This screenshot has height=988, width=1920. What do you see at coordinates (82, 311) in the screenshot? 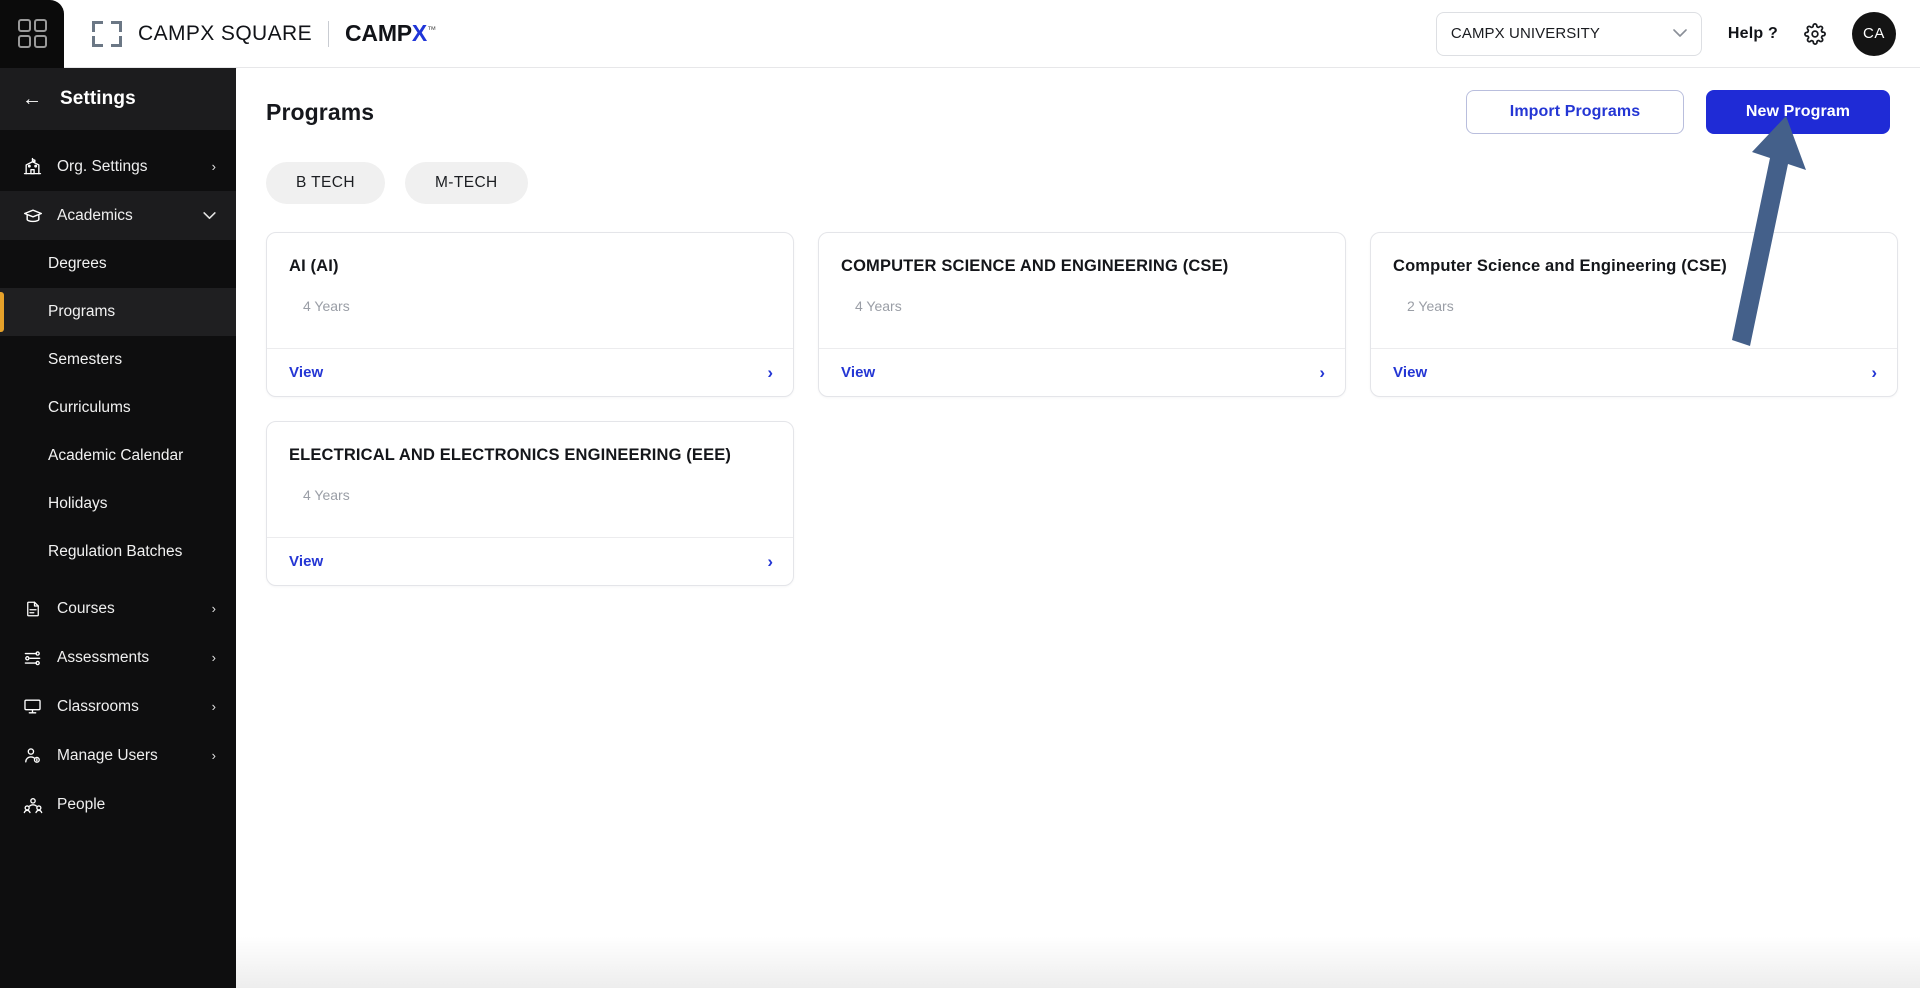
I see `sidebar-item-label: Programs` at bounding box center [82, 311].